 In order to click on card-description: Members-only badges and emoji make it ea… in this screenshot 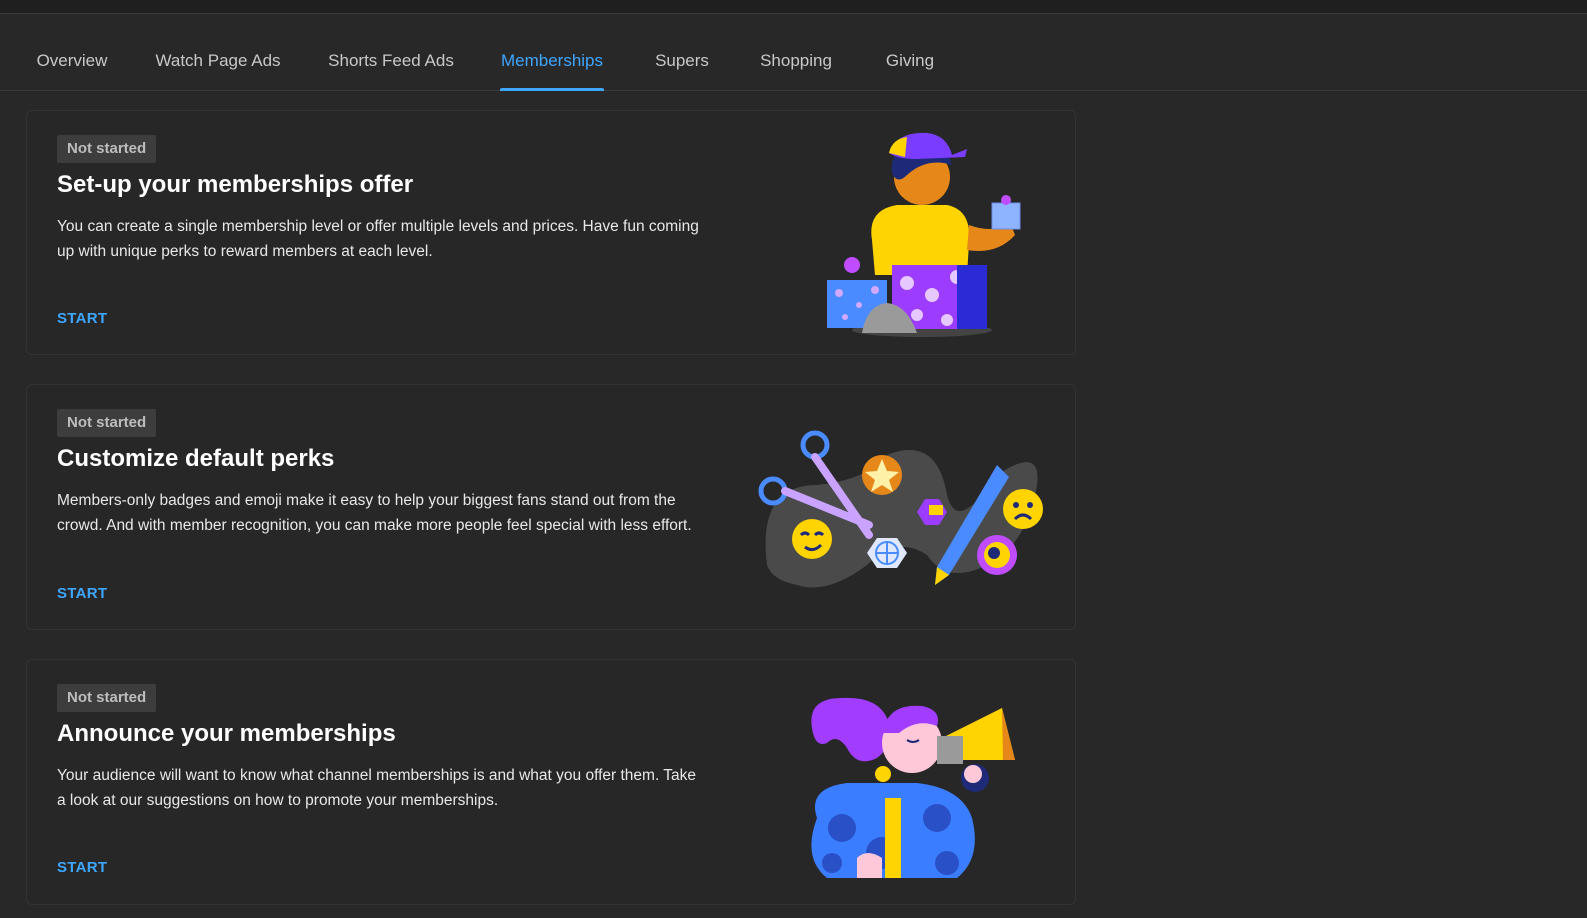, I will do `click(374, 513)`.